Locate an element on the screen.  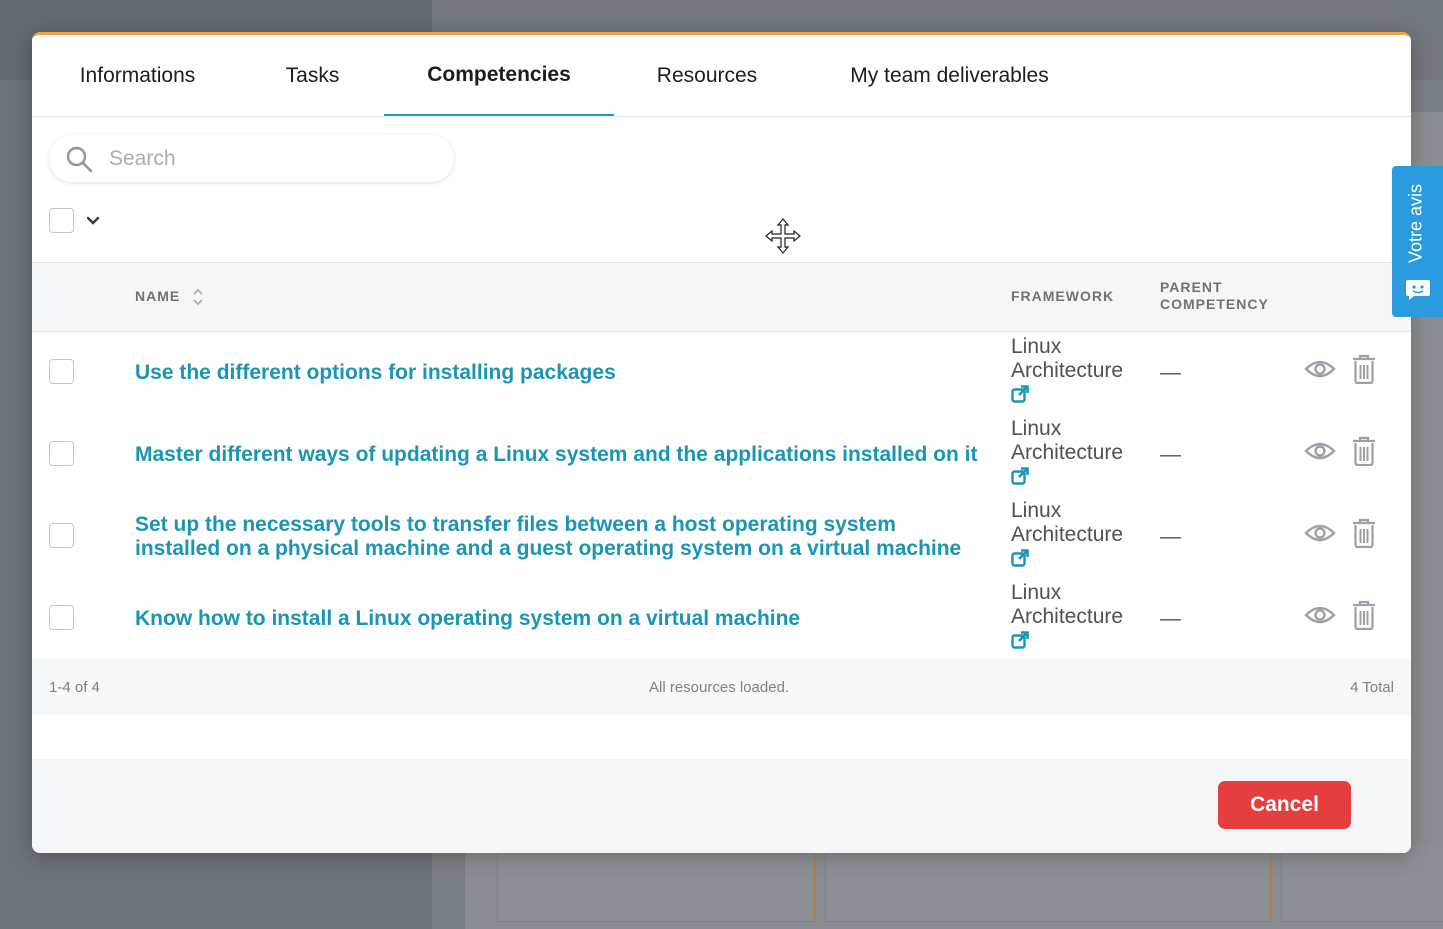
feedback-icon is located at coordinates (1418, 290).